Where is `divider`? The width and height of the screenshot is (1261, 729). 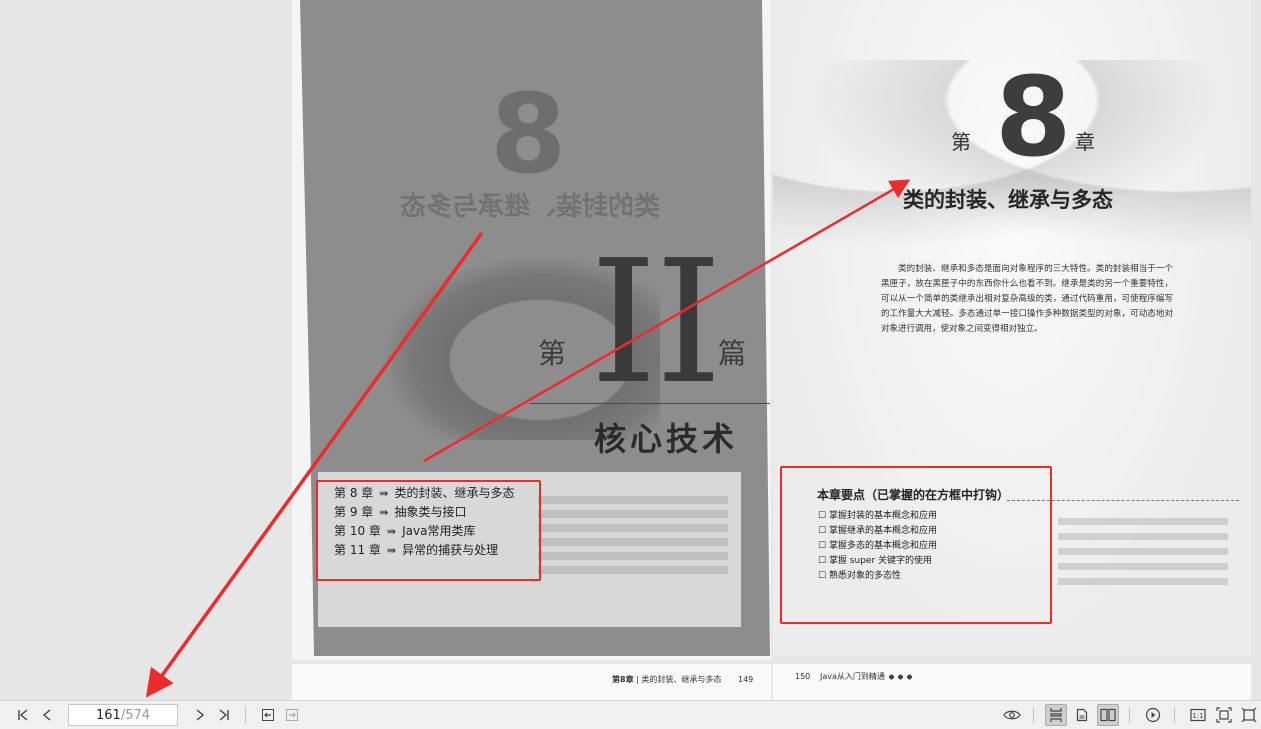
divider is located at coordinates (650, 403).